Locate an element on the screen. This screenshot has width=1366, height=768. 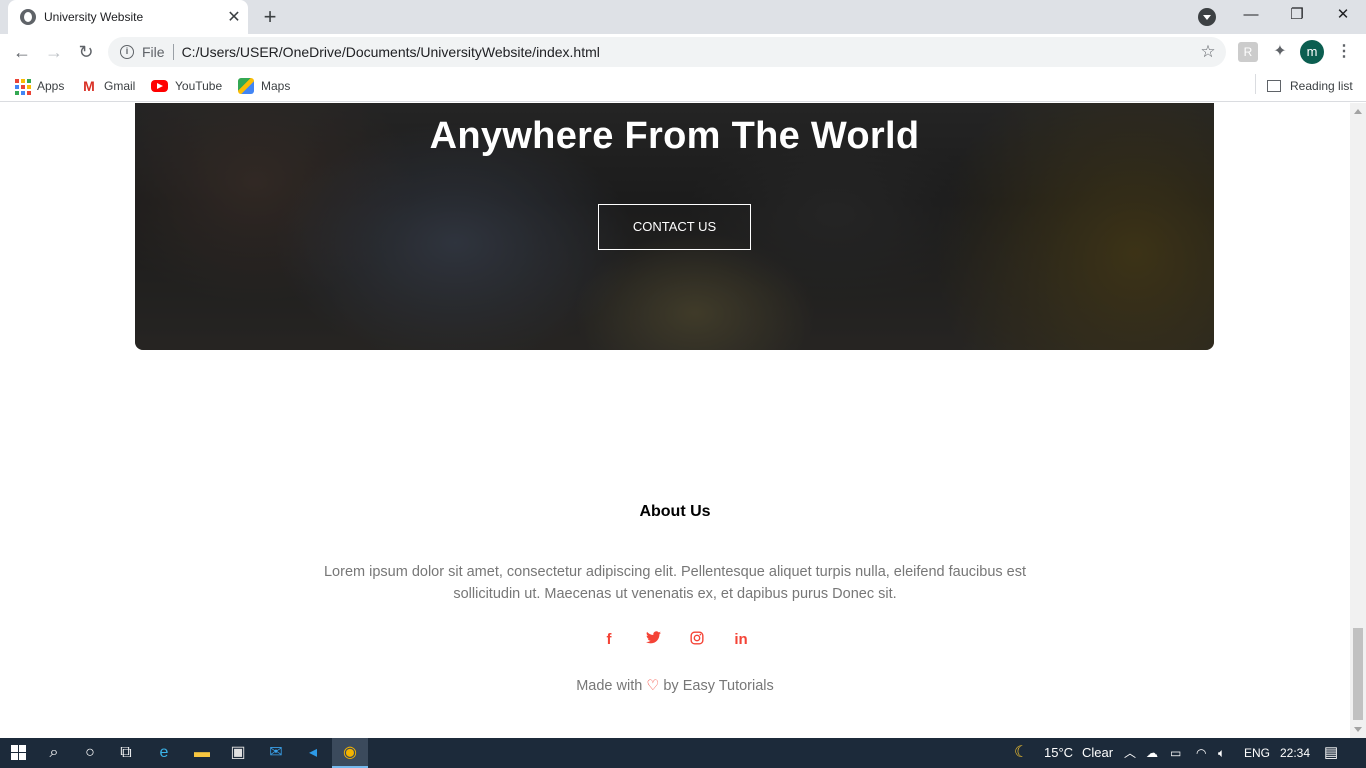
made-with-suffix: by Easy Tutorials is located at coordinates (718, 686).